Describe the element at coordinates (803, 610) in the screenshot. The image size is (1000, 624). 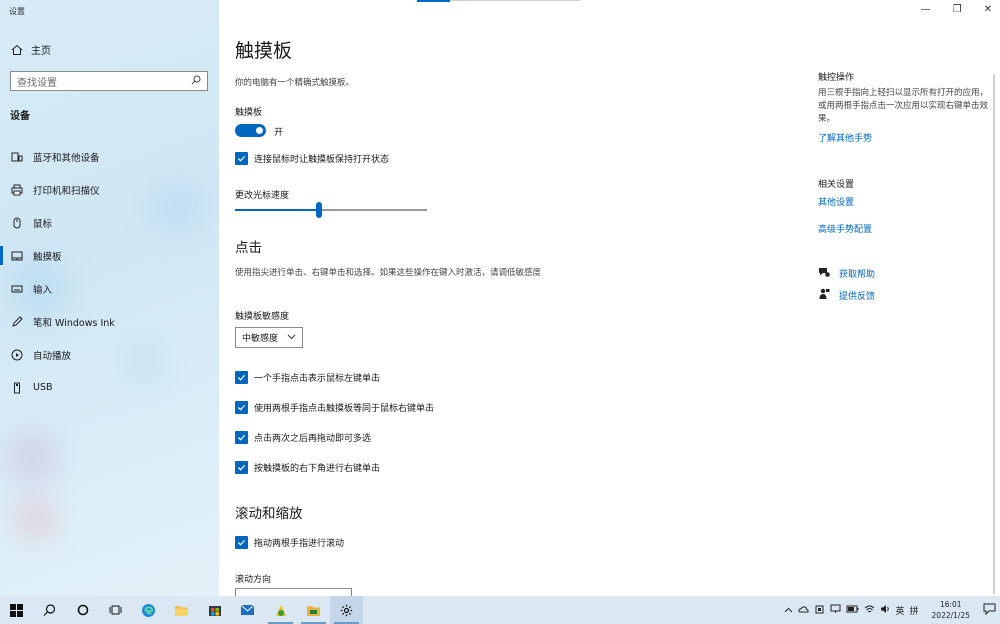
I see `onedrive-icon` at that location.